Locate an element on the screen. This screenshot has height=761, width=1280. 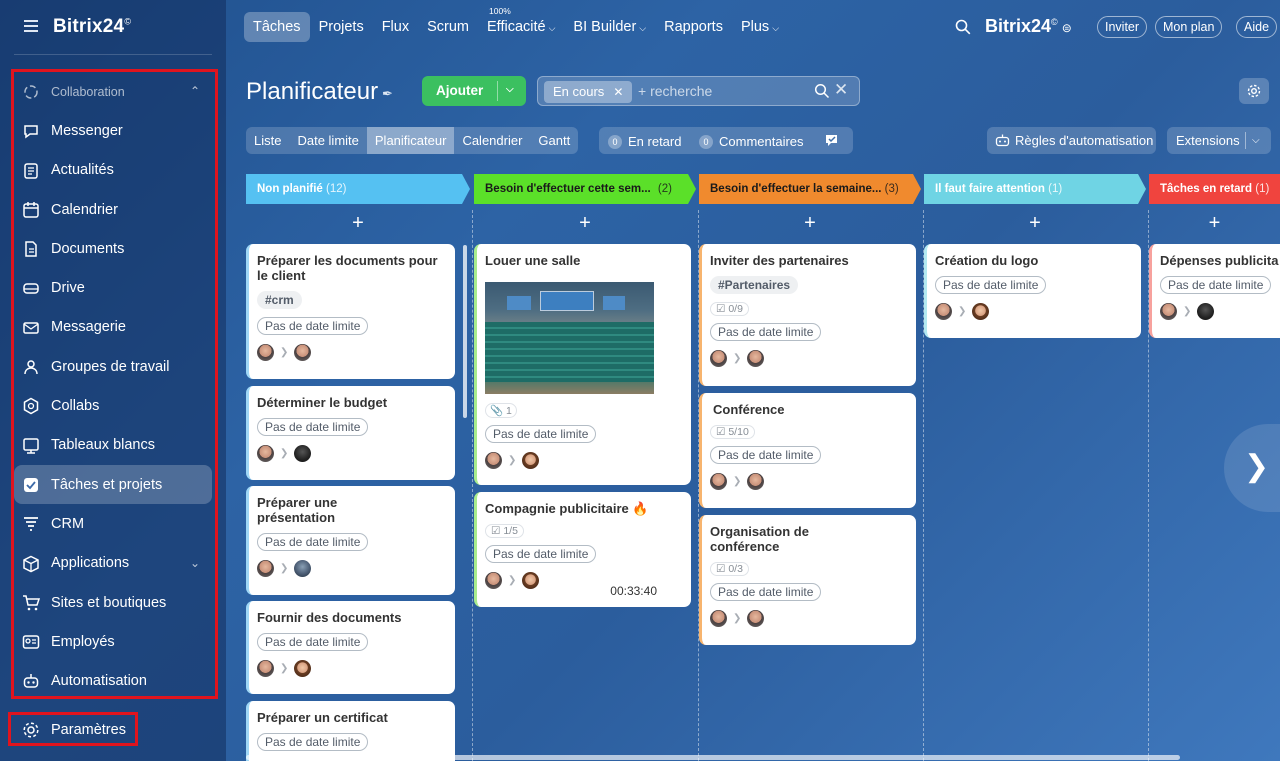
sidebar-item-messagerie: Messagerie is located at coordinates (113, 327).